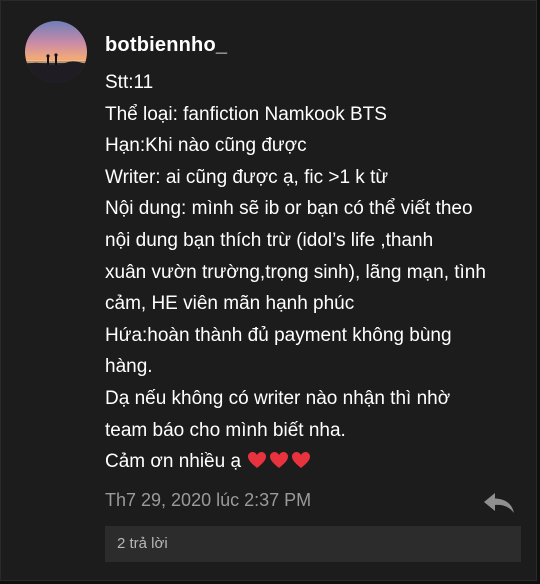 This screenshot has height=584, width=540. Describe the element at coordinates (499, 503) in the screenshot. I see `reply-arrow-icon` at that location.